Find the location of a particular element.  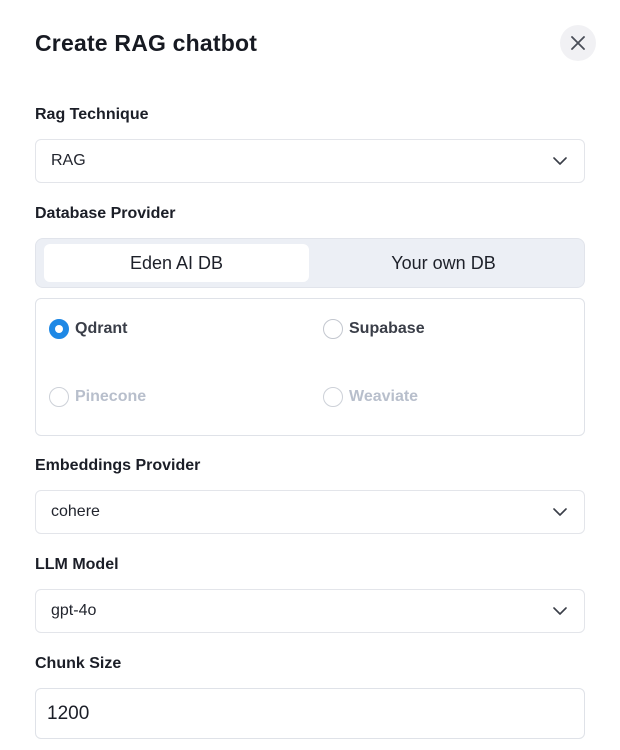

database-provider-label: Database Provider is located at coordinates (105, 213).